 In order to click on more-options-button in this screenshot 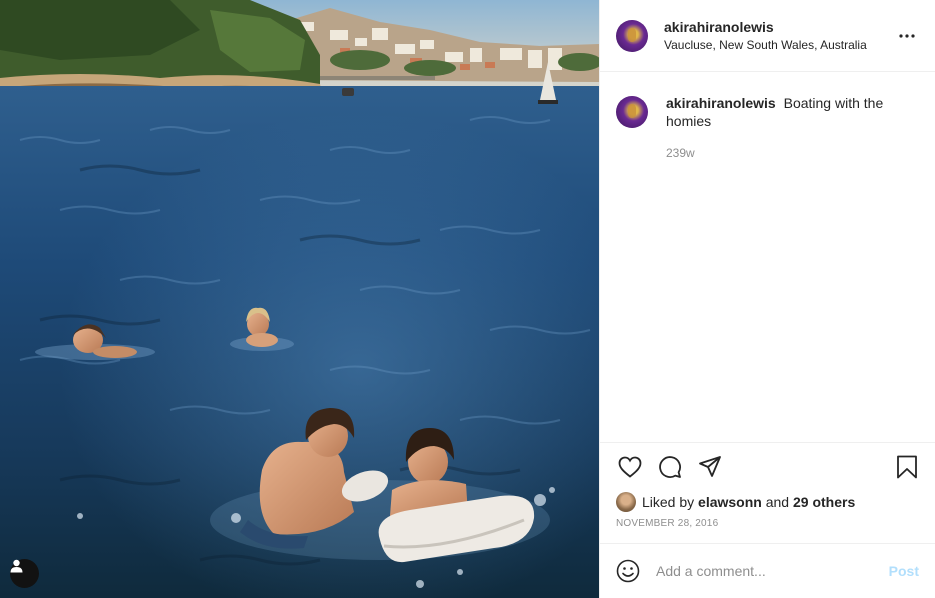, I will do `click(907, 36)`.